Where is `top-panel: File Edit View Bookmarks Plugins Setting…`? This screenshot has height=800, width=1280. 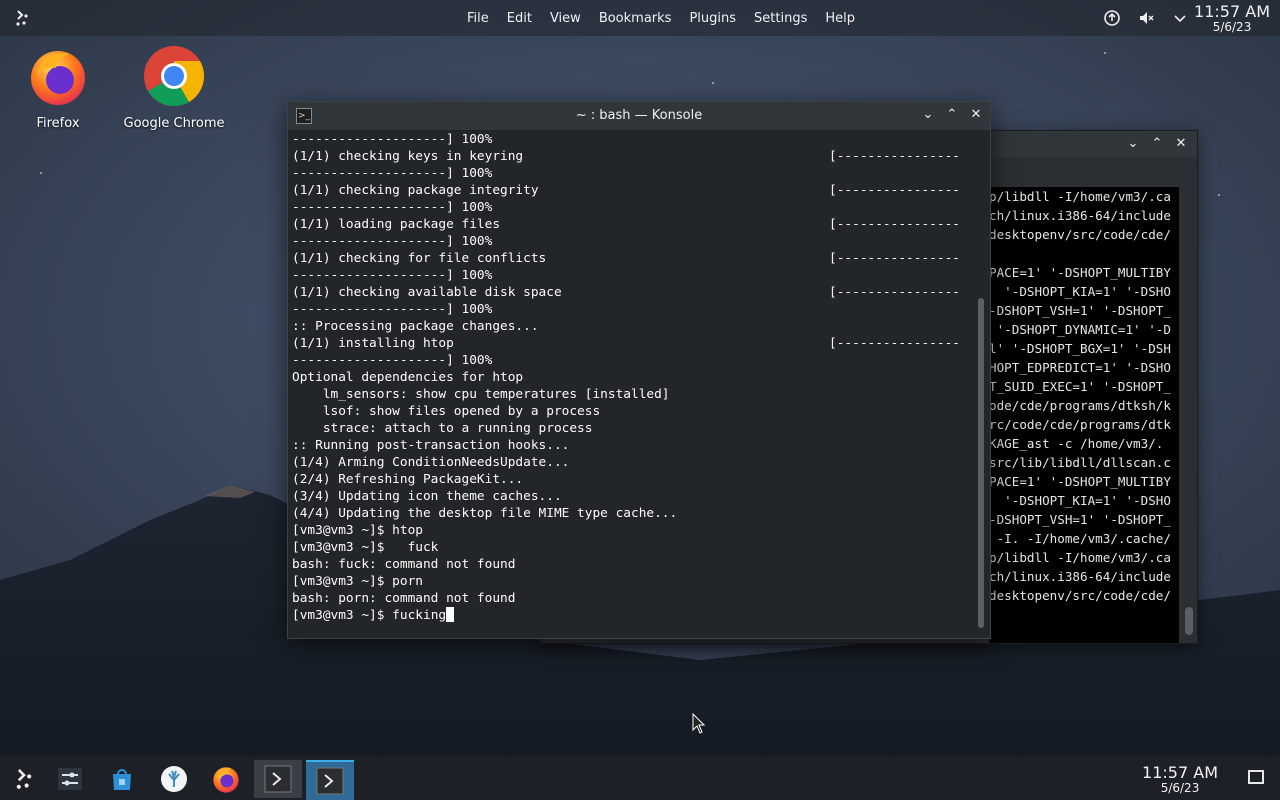 top-panel: File Edit View Bookmarks Plugins Setting… is located at coordinates (640, 18).